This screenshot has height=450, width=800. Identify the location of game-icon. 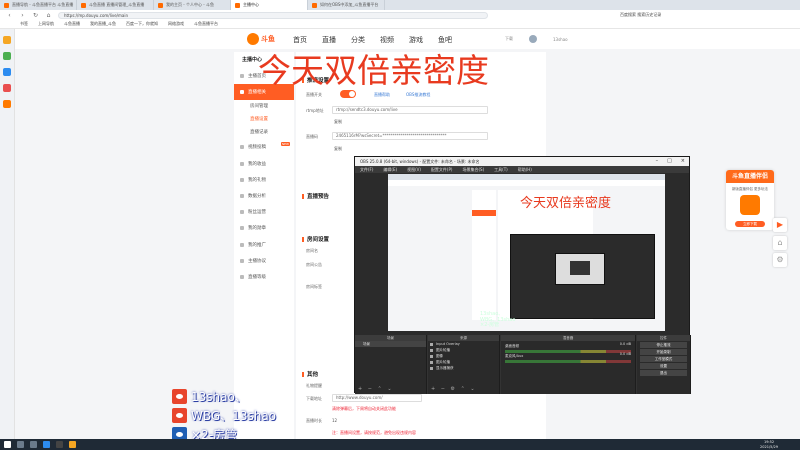
(7, 104).